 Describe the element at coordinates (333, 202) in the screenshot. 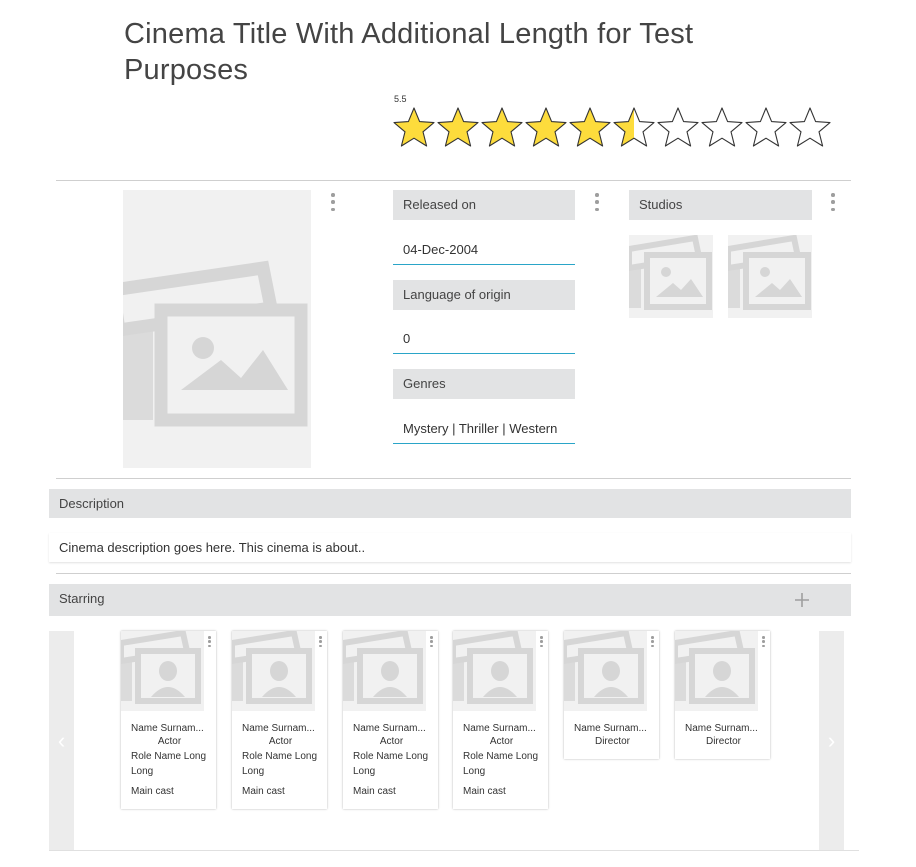

I see `poster-menu-button` at that location.